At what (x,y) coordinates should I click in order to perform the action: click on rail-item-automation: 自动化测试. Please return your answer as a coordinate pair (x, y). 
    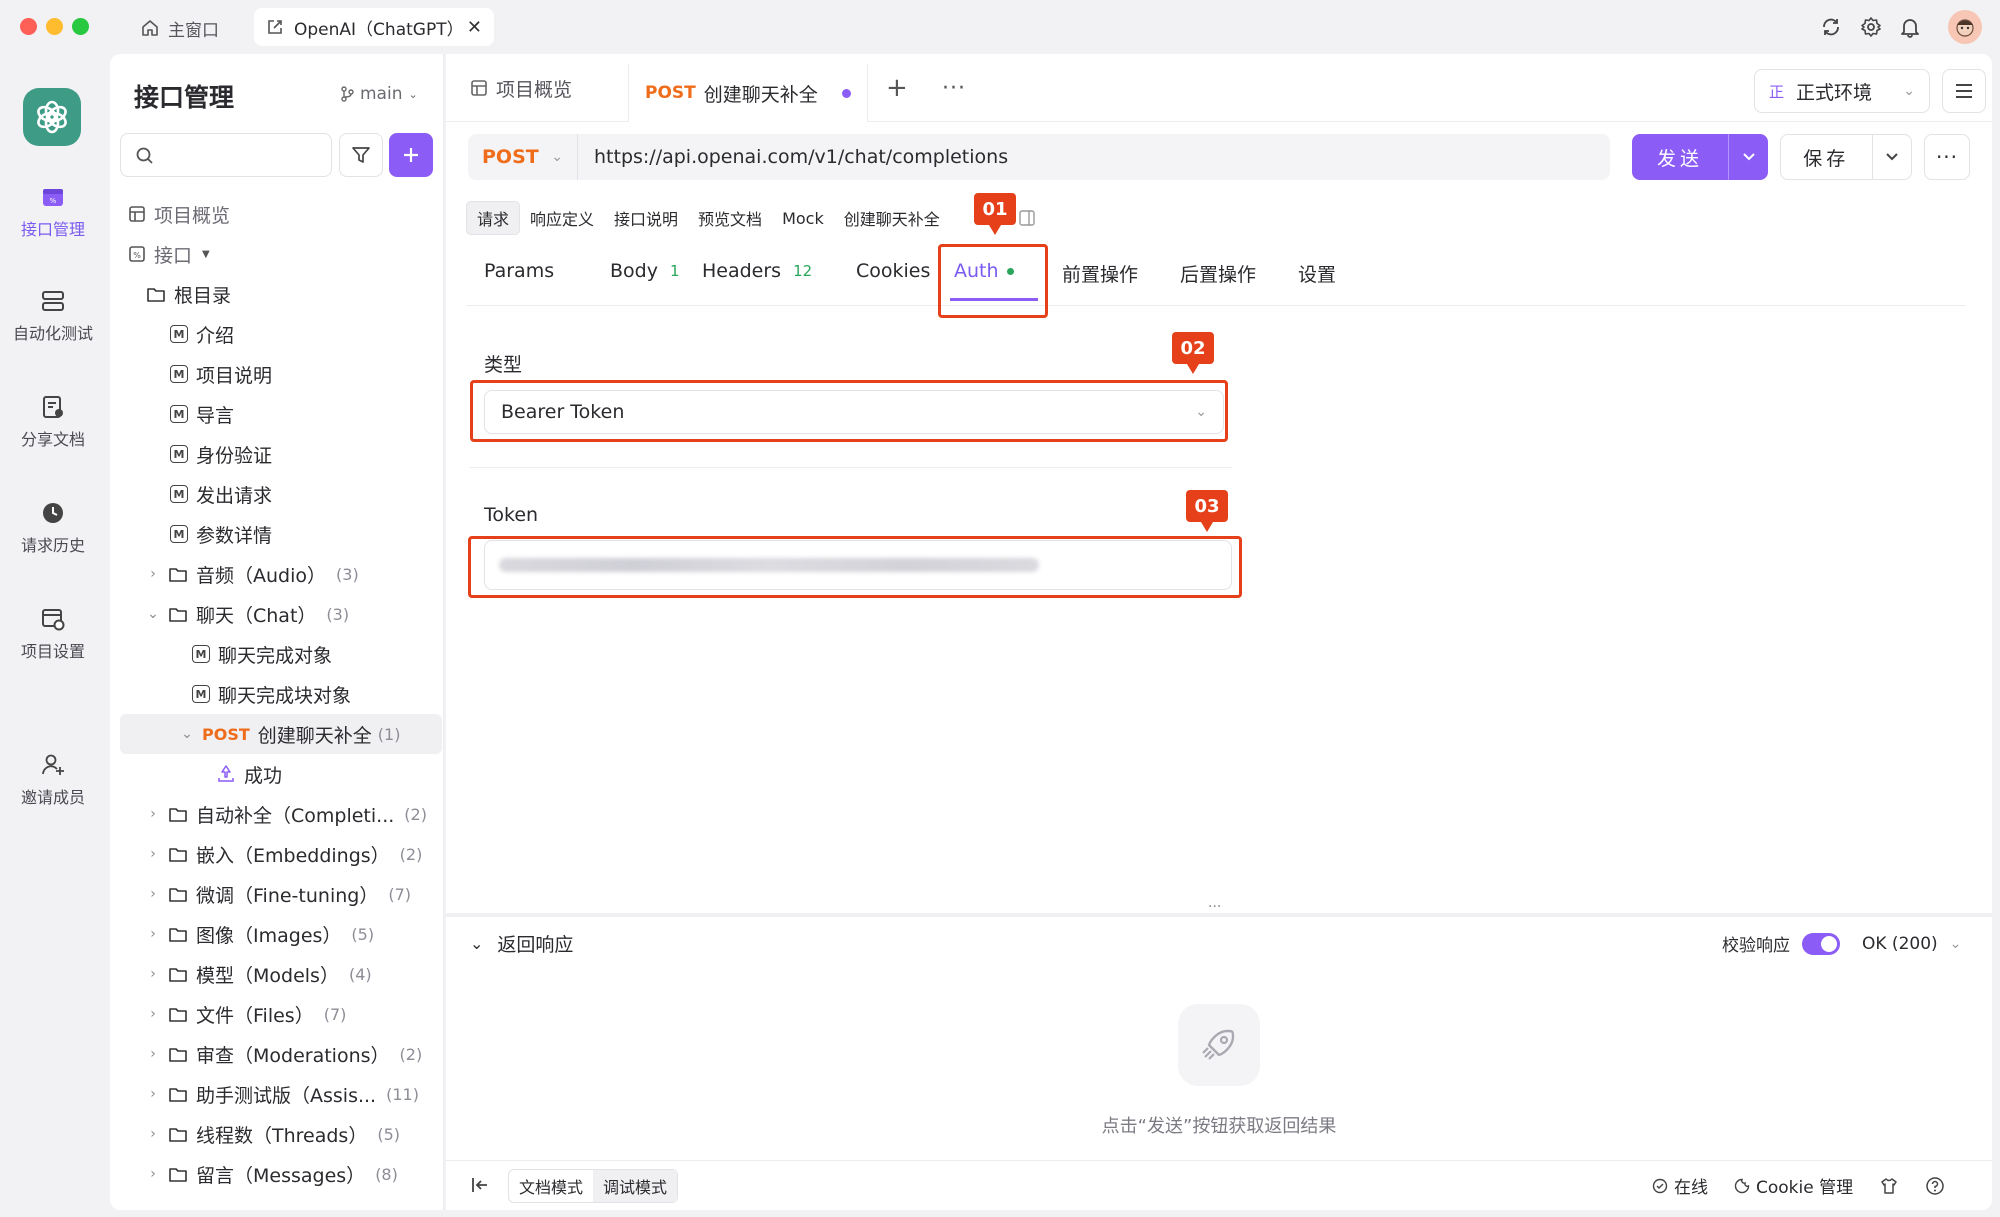
    Looking at the image, I should click on (53, 316).